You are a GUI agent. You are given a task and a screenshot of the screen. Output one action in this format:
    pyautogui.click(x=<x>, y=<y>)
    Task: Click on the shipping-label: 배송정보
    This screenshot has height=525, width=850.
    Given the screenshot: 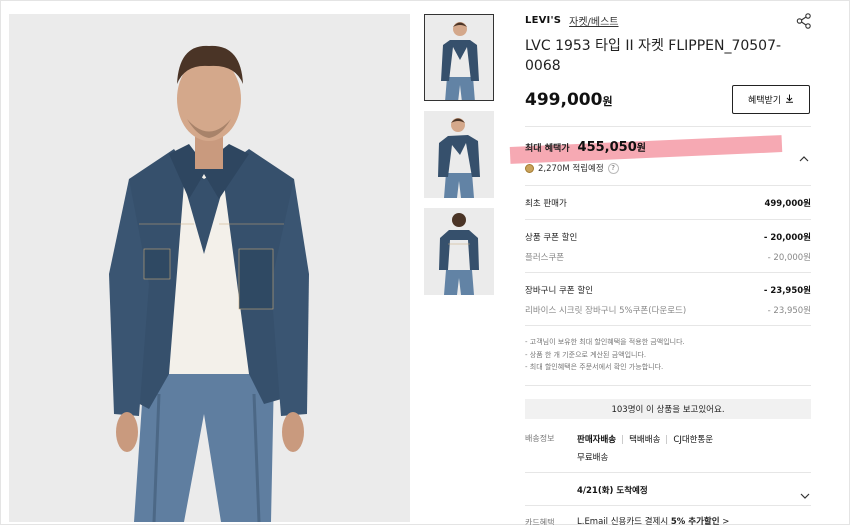 What is the action you would take?
    pyautogui.click(x=540, y=438)
    